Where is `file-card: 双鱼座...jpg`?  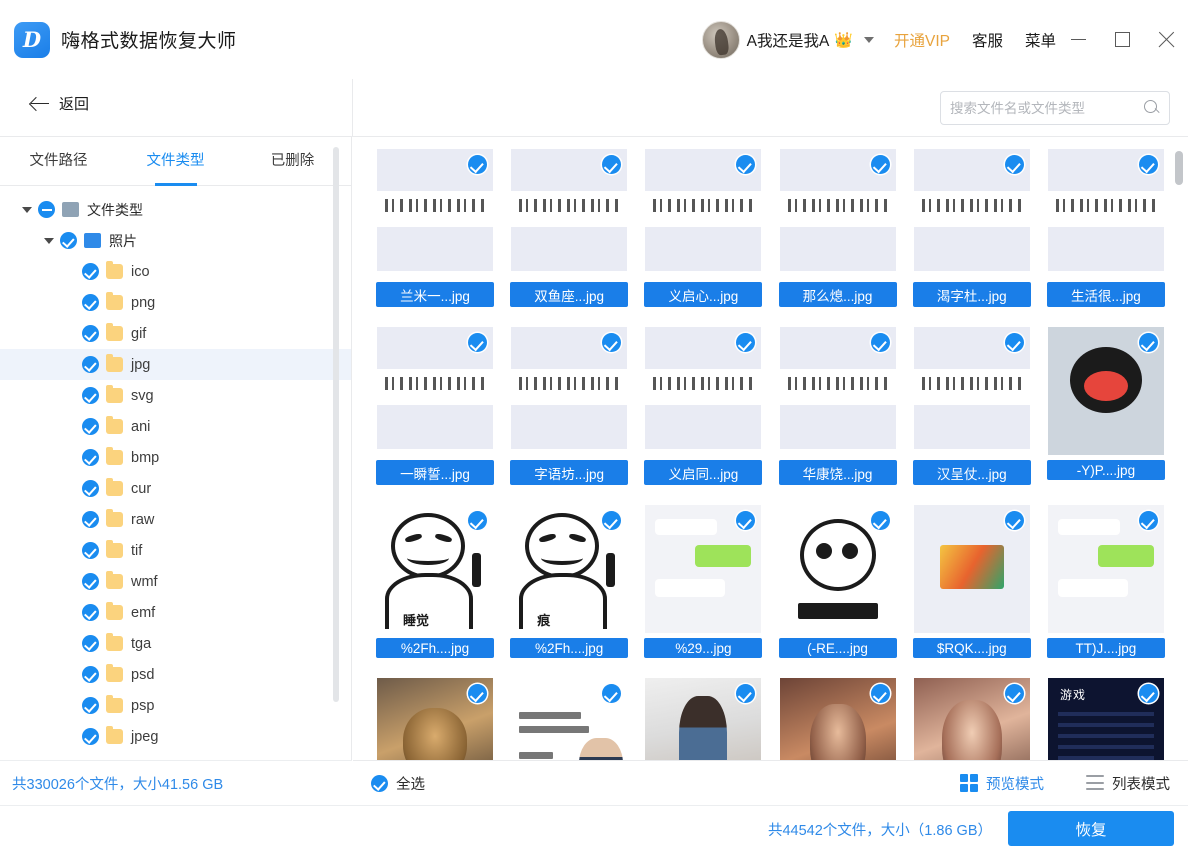
file-card: 双鱼座...jpg is located at coordinates (569, 228).